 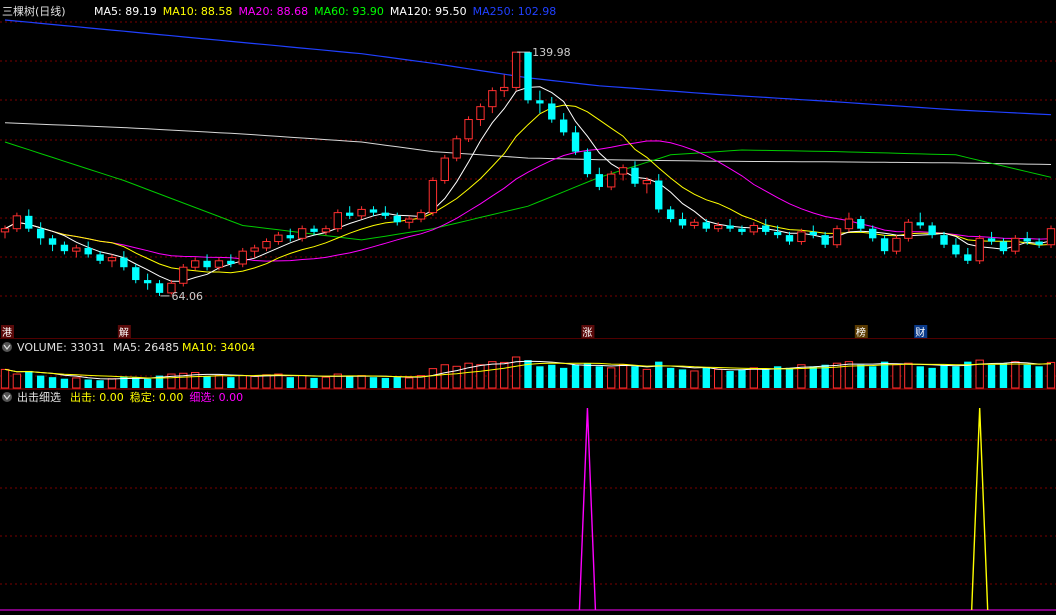 What do you see at coordinates (7, 397) in the screenshot?
I see `indicator-collapse-icon` at bounding box center [7, 397].